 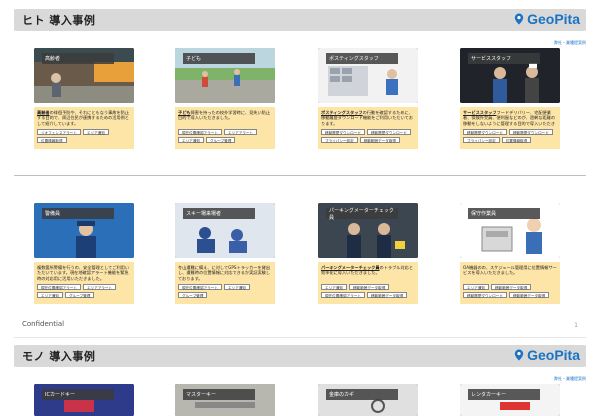 What do you see at coordinates (78, 58) in the screenshot?
I see `case-tag: 高齢者` at bounding box center [78, 58].